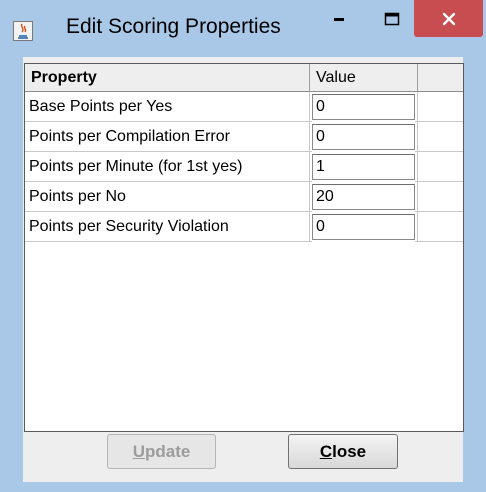  I want to click on property-name: Base Points per Yes, so click(167, 107).